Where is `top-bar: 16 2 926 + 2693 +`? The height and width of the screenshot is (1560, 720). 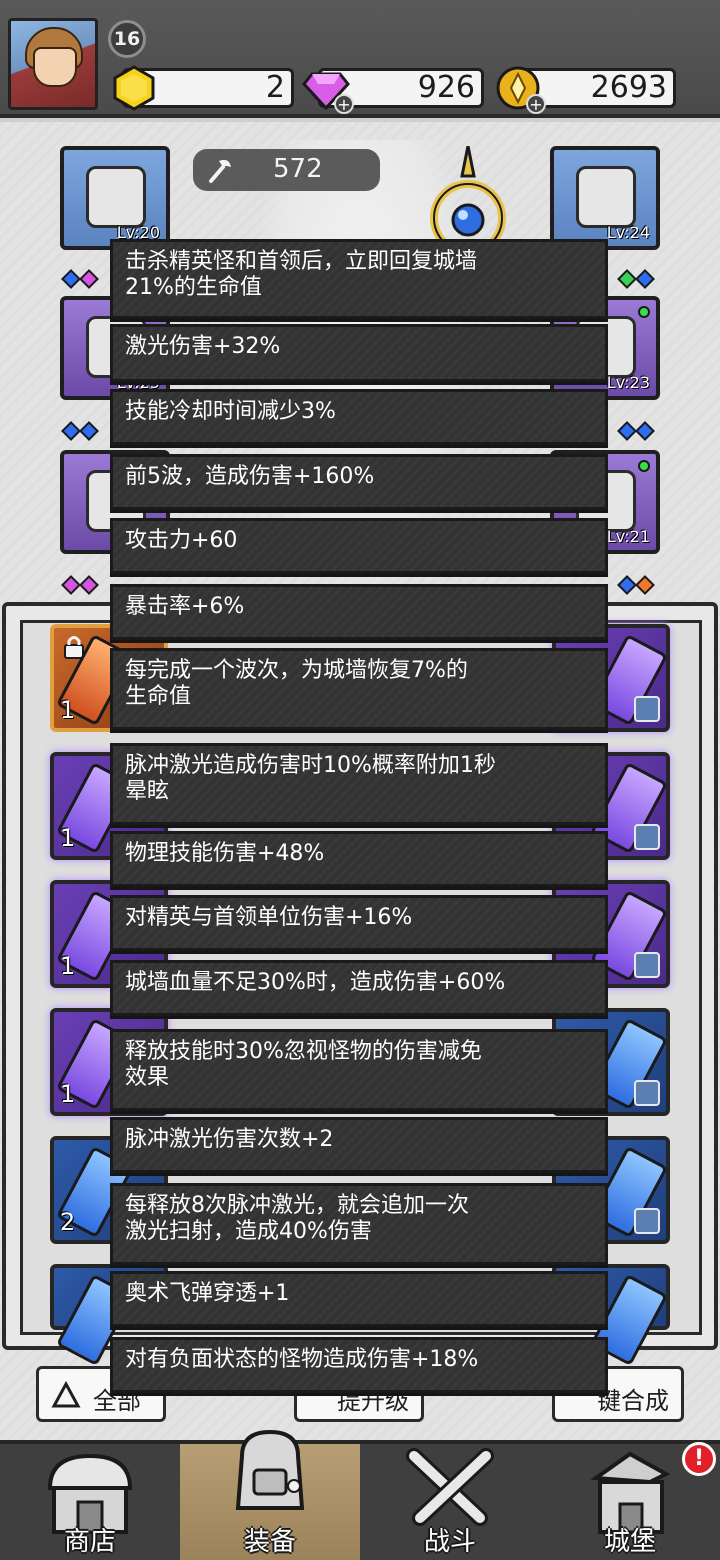
top-bar: 16 2 926 + 2693 + is located at coordinates (360, 59).